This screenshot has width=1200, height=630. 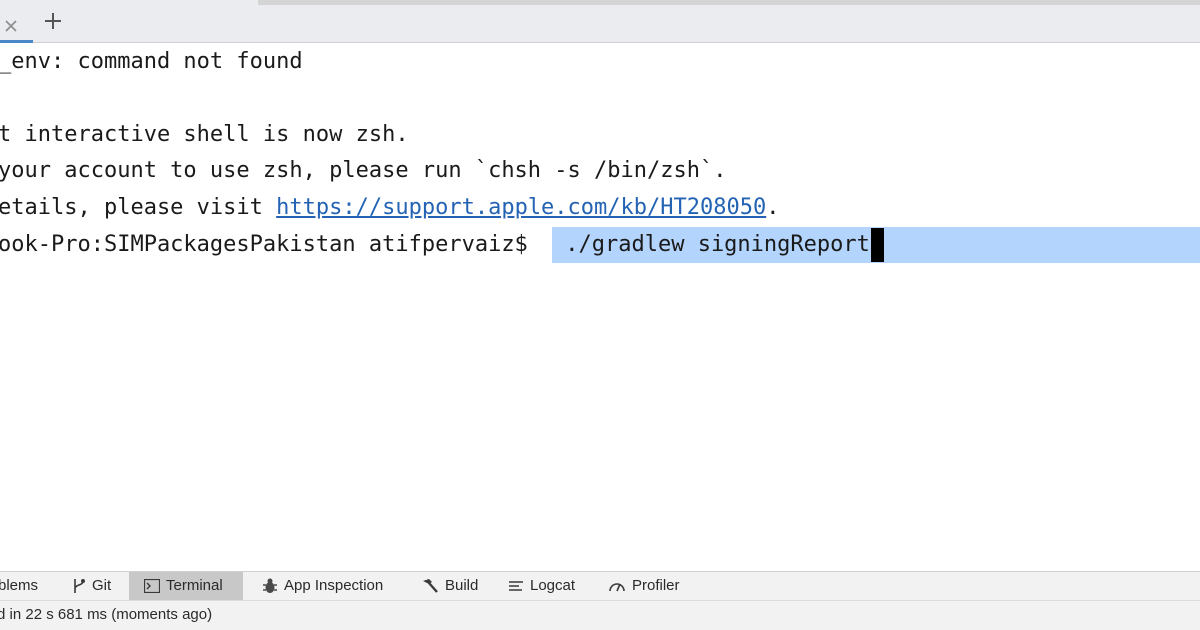 I want to click on editor-divider, so click(x=729, y=2).